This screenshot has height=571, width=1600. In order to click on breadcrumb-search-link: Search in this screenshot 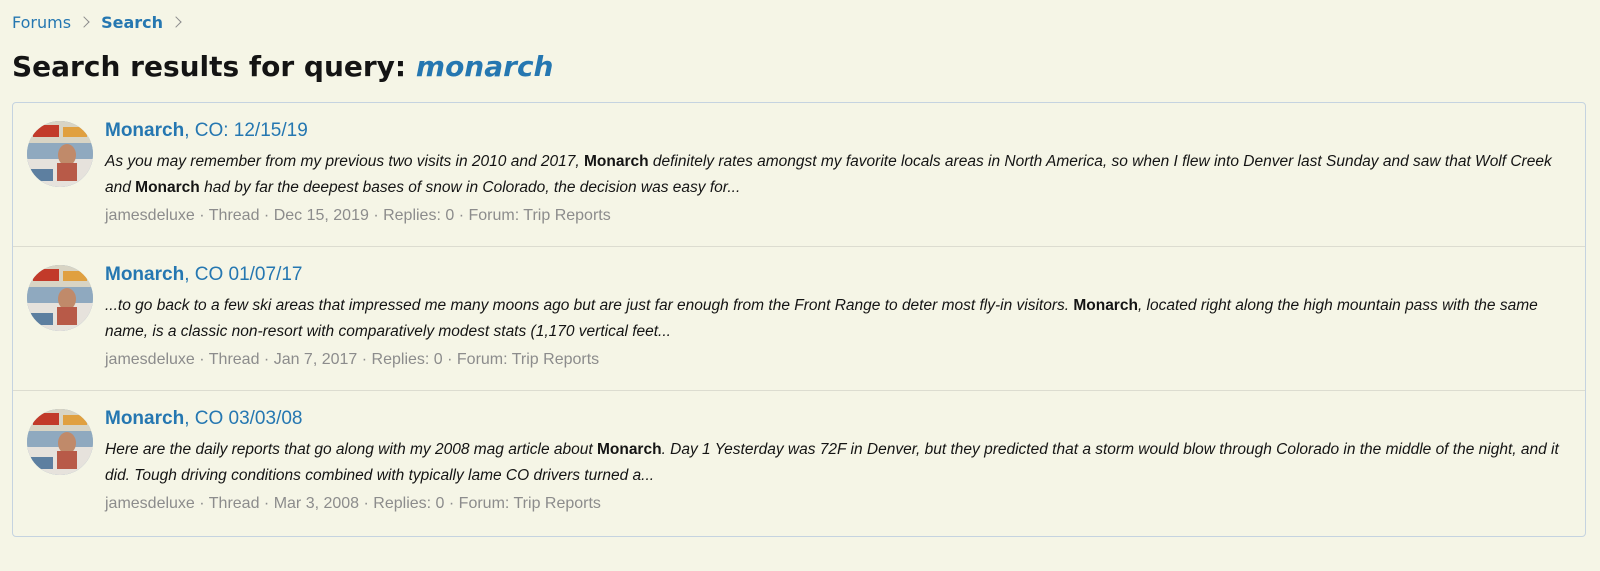, I will do `click(132, 22)`.